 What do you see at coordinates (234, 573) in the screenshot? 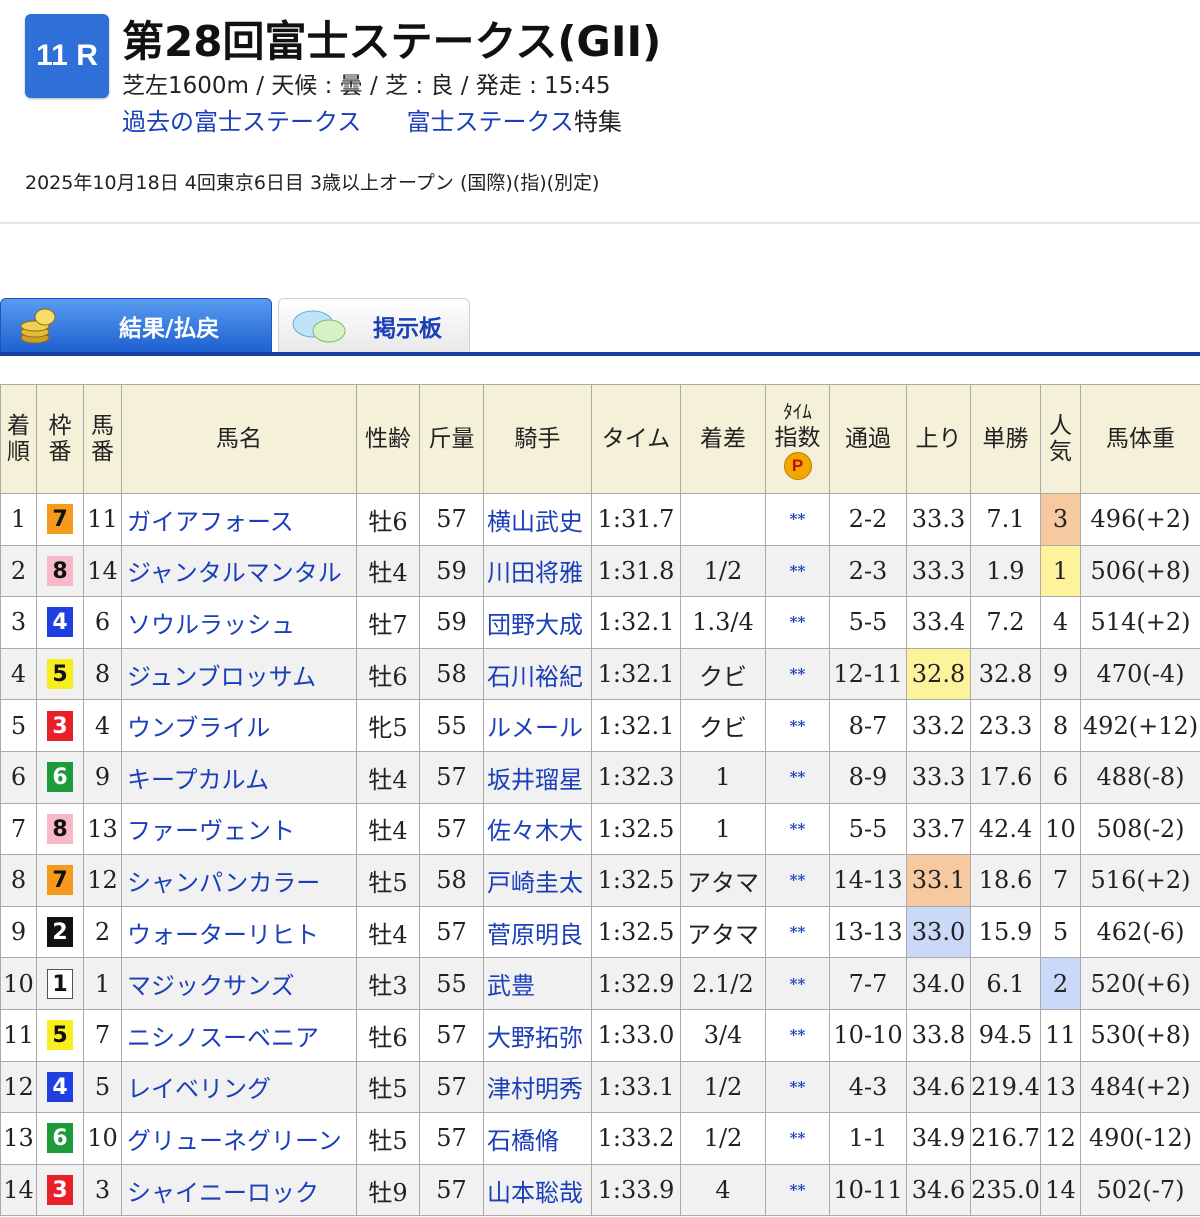
I see `horse-name-link: ジャンタルマンタル` at bounding box center [234, 573].